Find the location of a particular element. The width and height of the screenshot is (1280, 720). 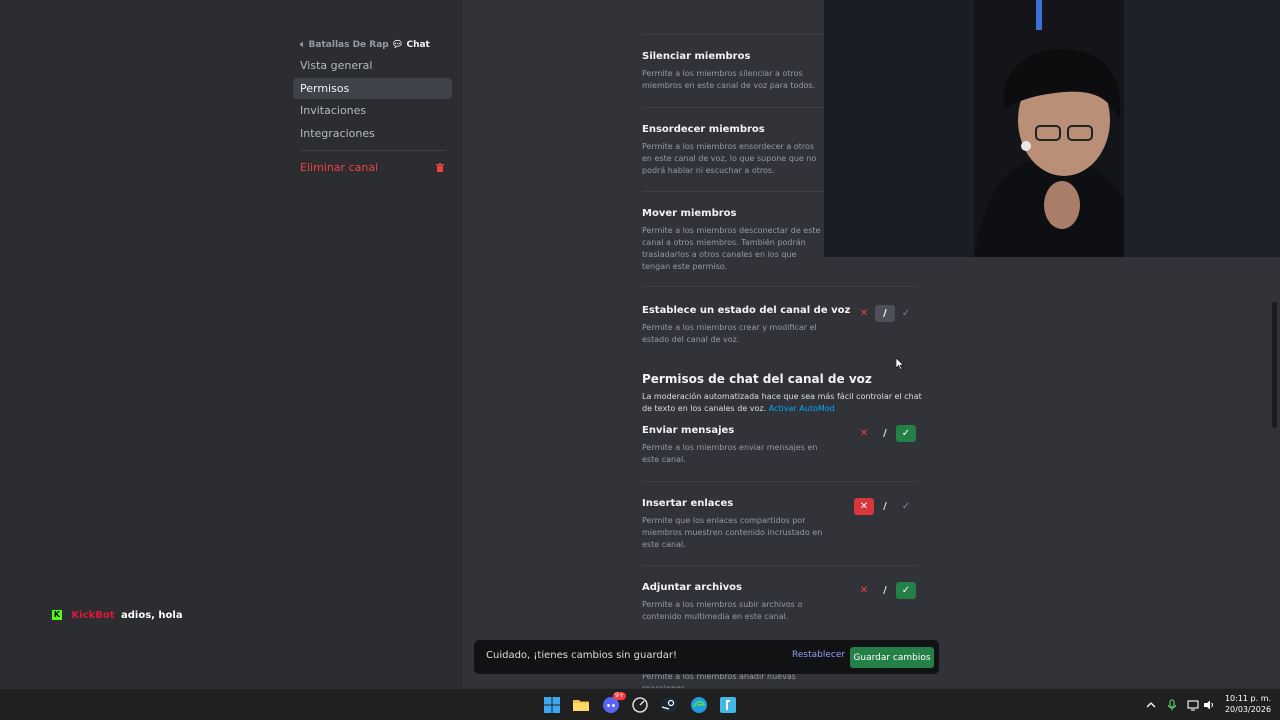

file-explorer-icon is located at coordinates (581, 705).